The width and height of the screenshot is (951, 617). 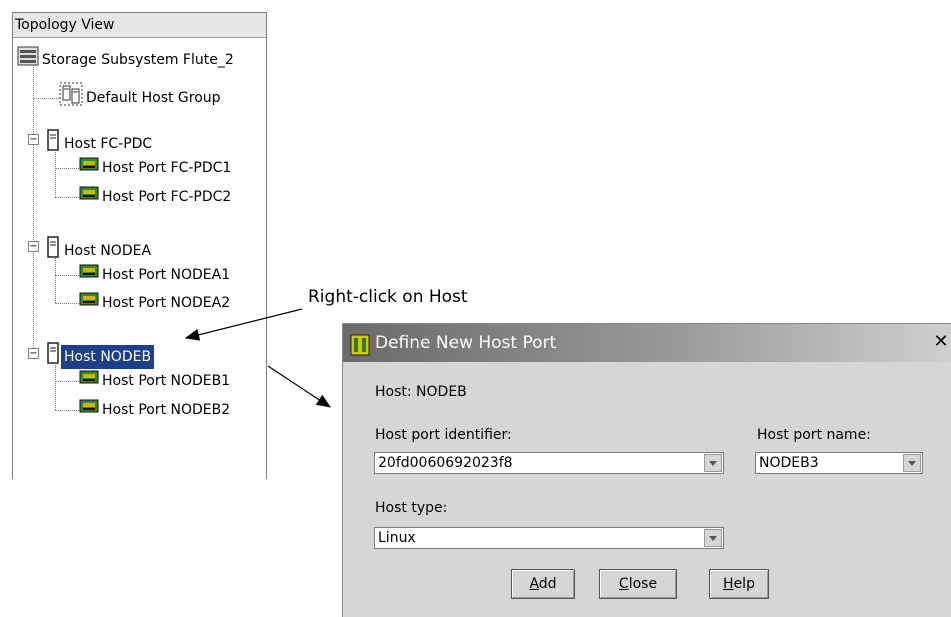 I want to click on host-type-combo: Linux, so click(x=549, y=538).